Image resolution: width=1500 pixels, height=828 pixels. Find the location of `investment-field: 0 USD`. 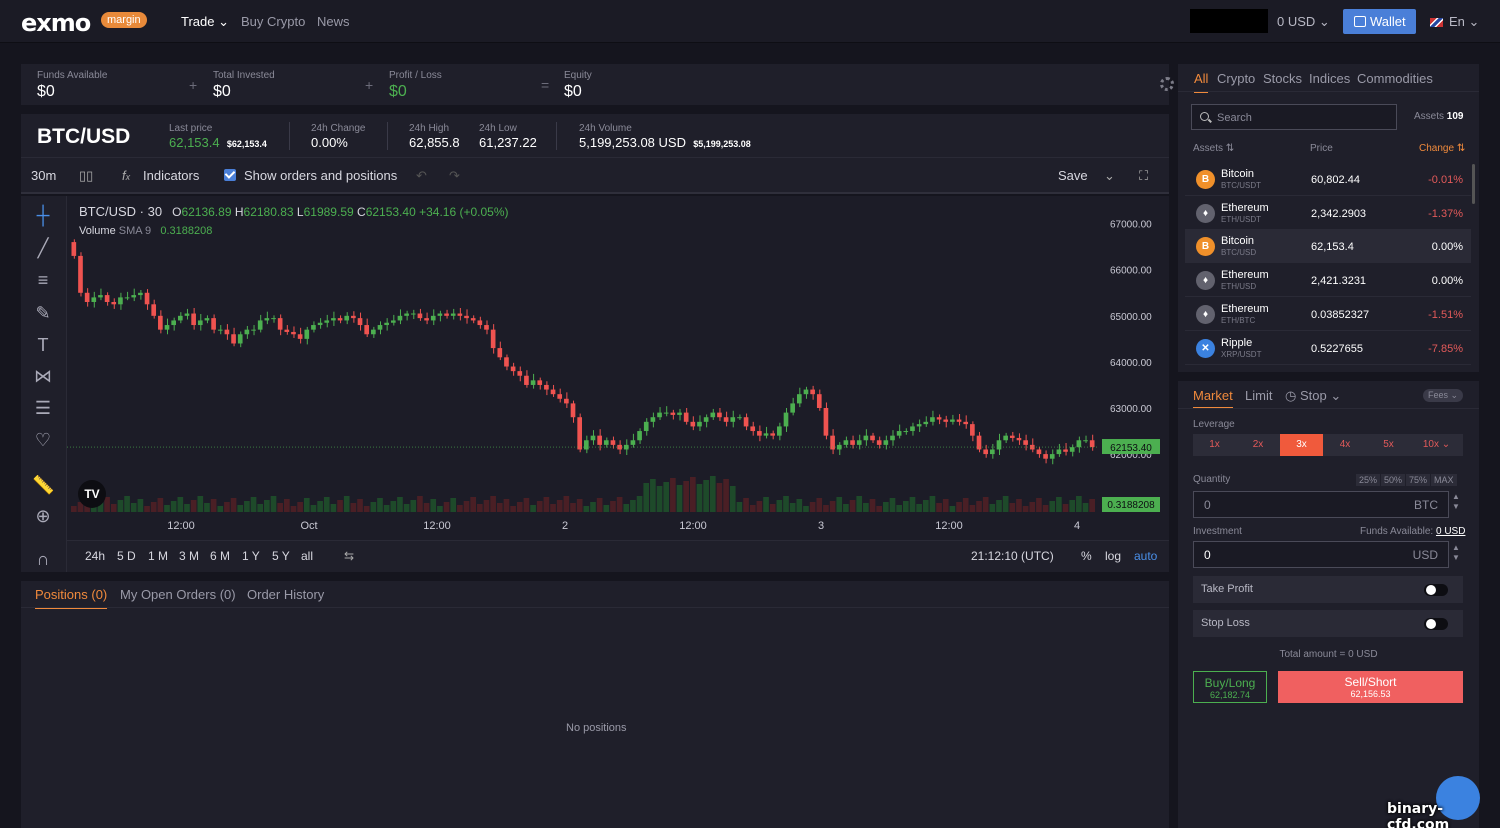

investment-field: 0 USD is located at coordinates (1321, 554).